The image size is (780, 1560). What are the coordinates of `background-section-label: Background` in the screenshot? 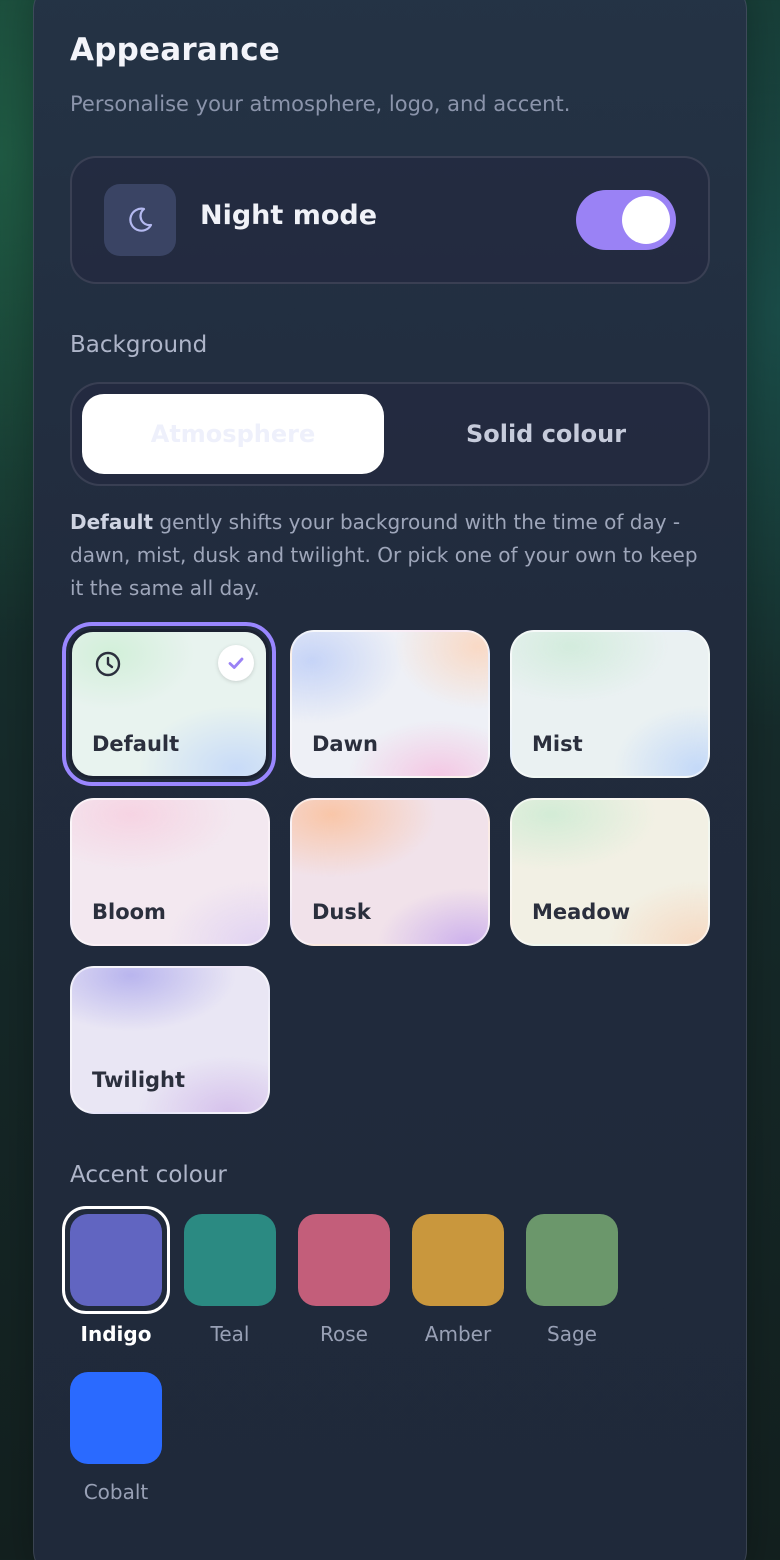 It's located at (139, 345).